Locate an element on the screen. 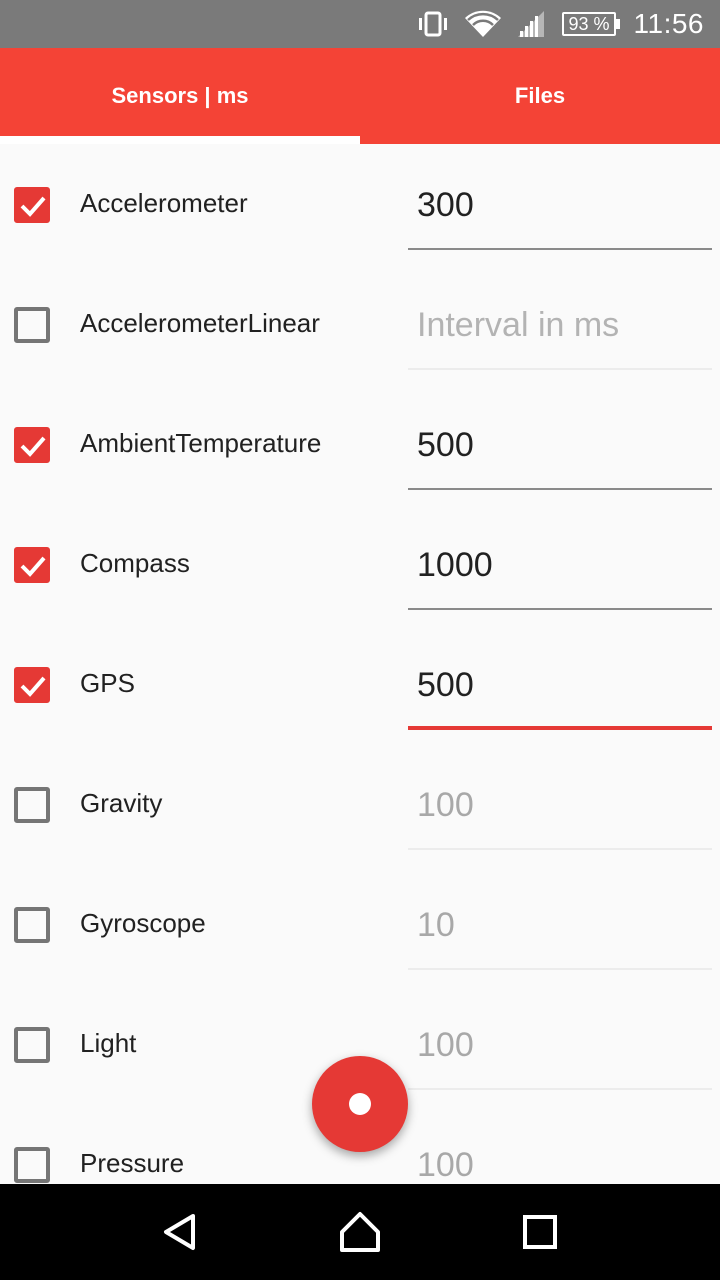 Image resolution: width=720 pixels, height=1280 pixels. battery-icon: 93 % is located at coordinates (591, 24).